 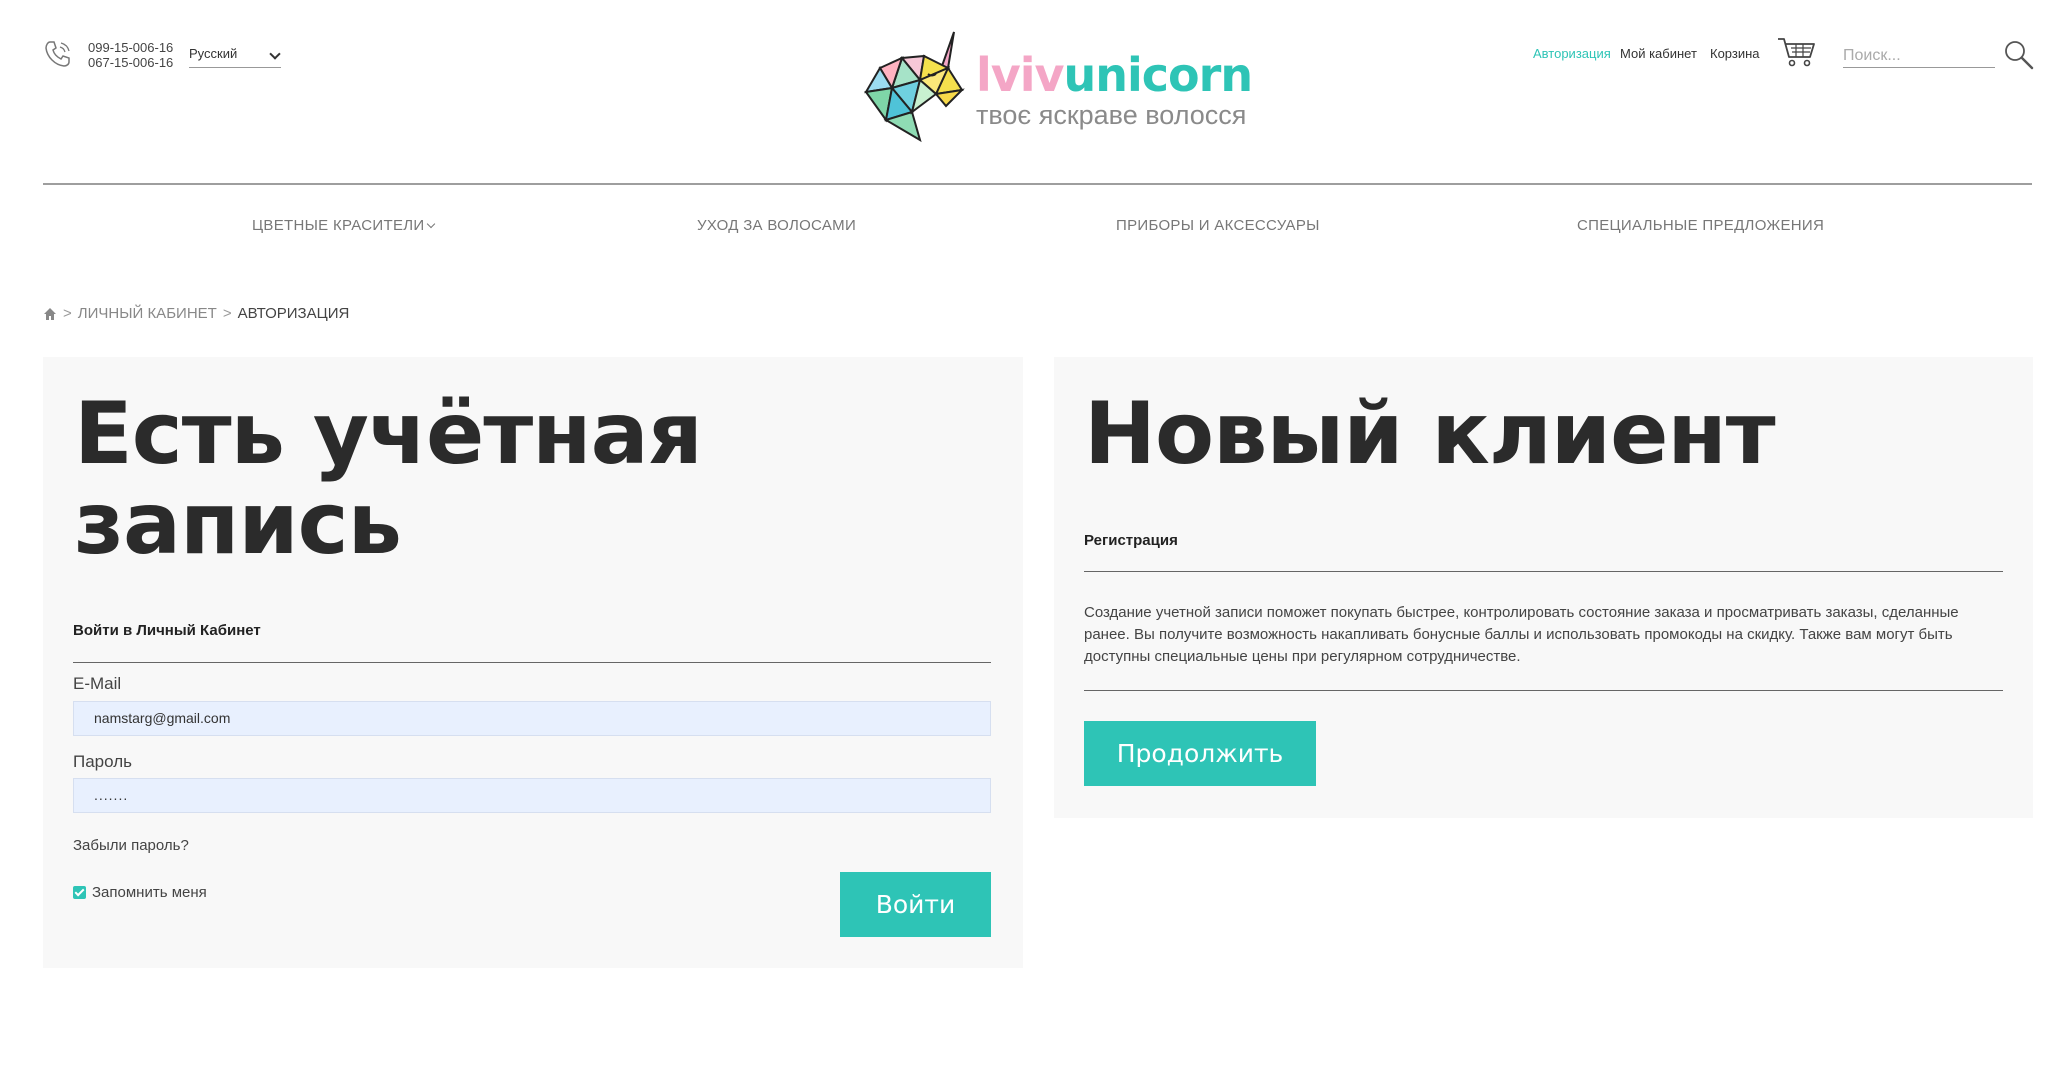 What do you see at coordinates (1572, 53) in the screenshot?
I see `auth-link: Авторизация` at bounding box center [1572, 53].